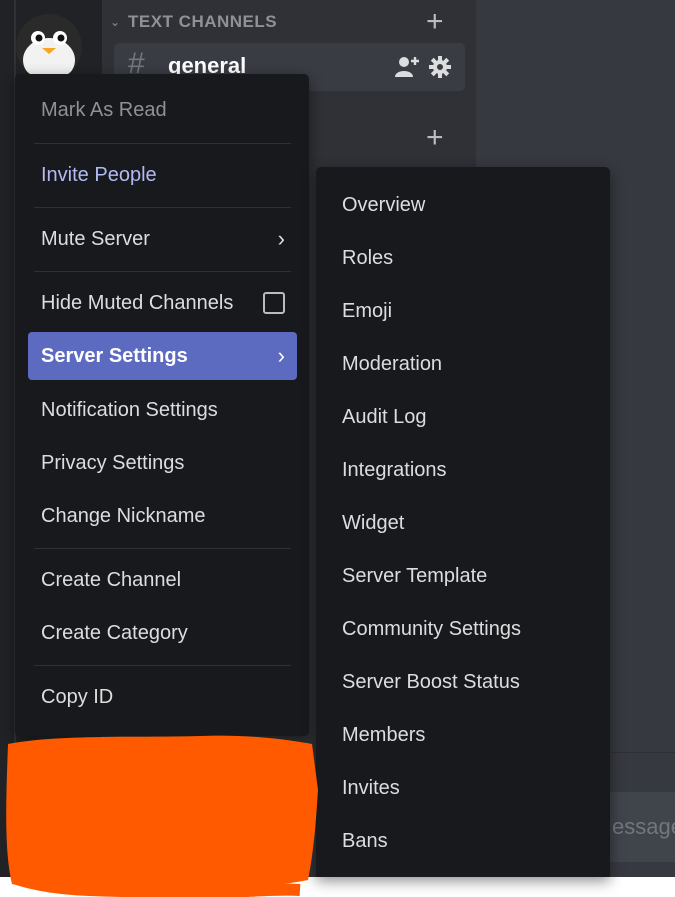  I want to click on submenu-item-audit-log: Audit Log, so click(463, 417).